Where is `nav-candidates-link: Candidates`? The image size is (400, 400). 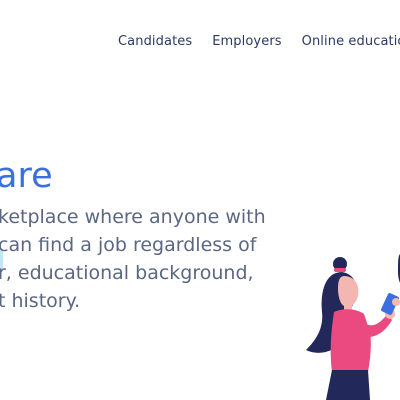 nav-candidates-link: Candidates is located at coordinates (155, 41).